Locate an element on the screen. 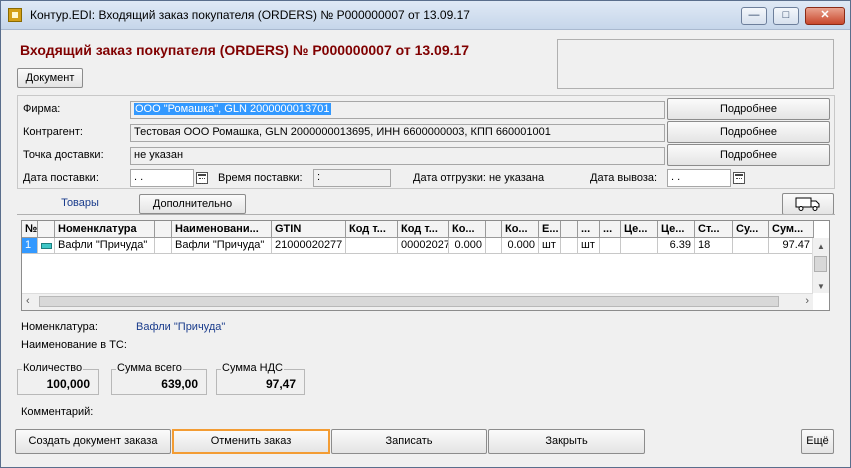 The width and height of the screenshot is (851, 468). table-horizontal-scrollbar: ‹ › is located at coordinates (417, 301).